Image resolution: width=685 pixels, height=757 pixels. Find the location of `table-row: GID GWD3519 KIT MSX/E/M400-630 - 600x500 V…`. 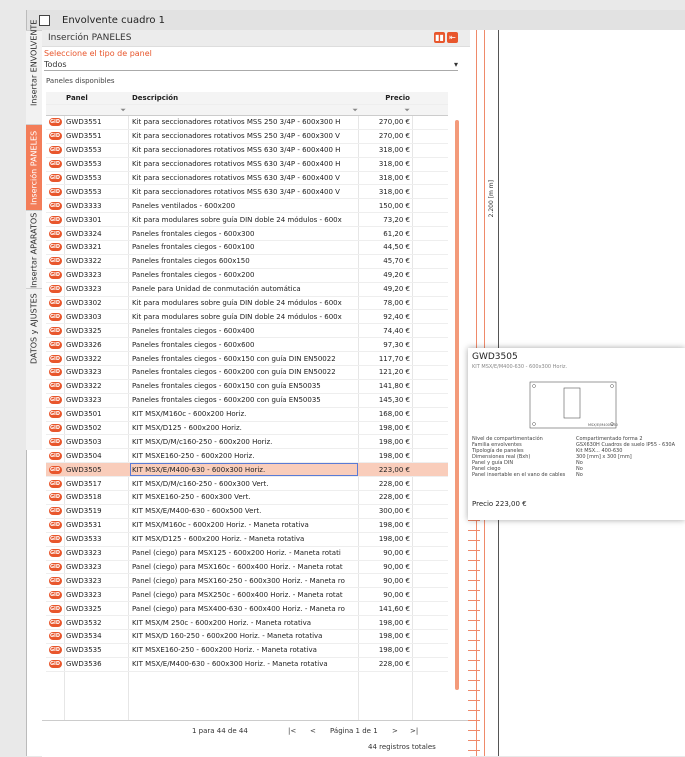

table-row: GID GWD3519 KIT MSX/E/M400-630 - 600x500 V… is located at coordinates (247, 512).